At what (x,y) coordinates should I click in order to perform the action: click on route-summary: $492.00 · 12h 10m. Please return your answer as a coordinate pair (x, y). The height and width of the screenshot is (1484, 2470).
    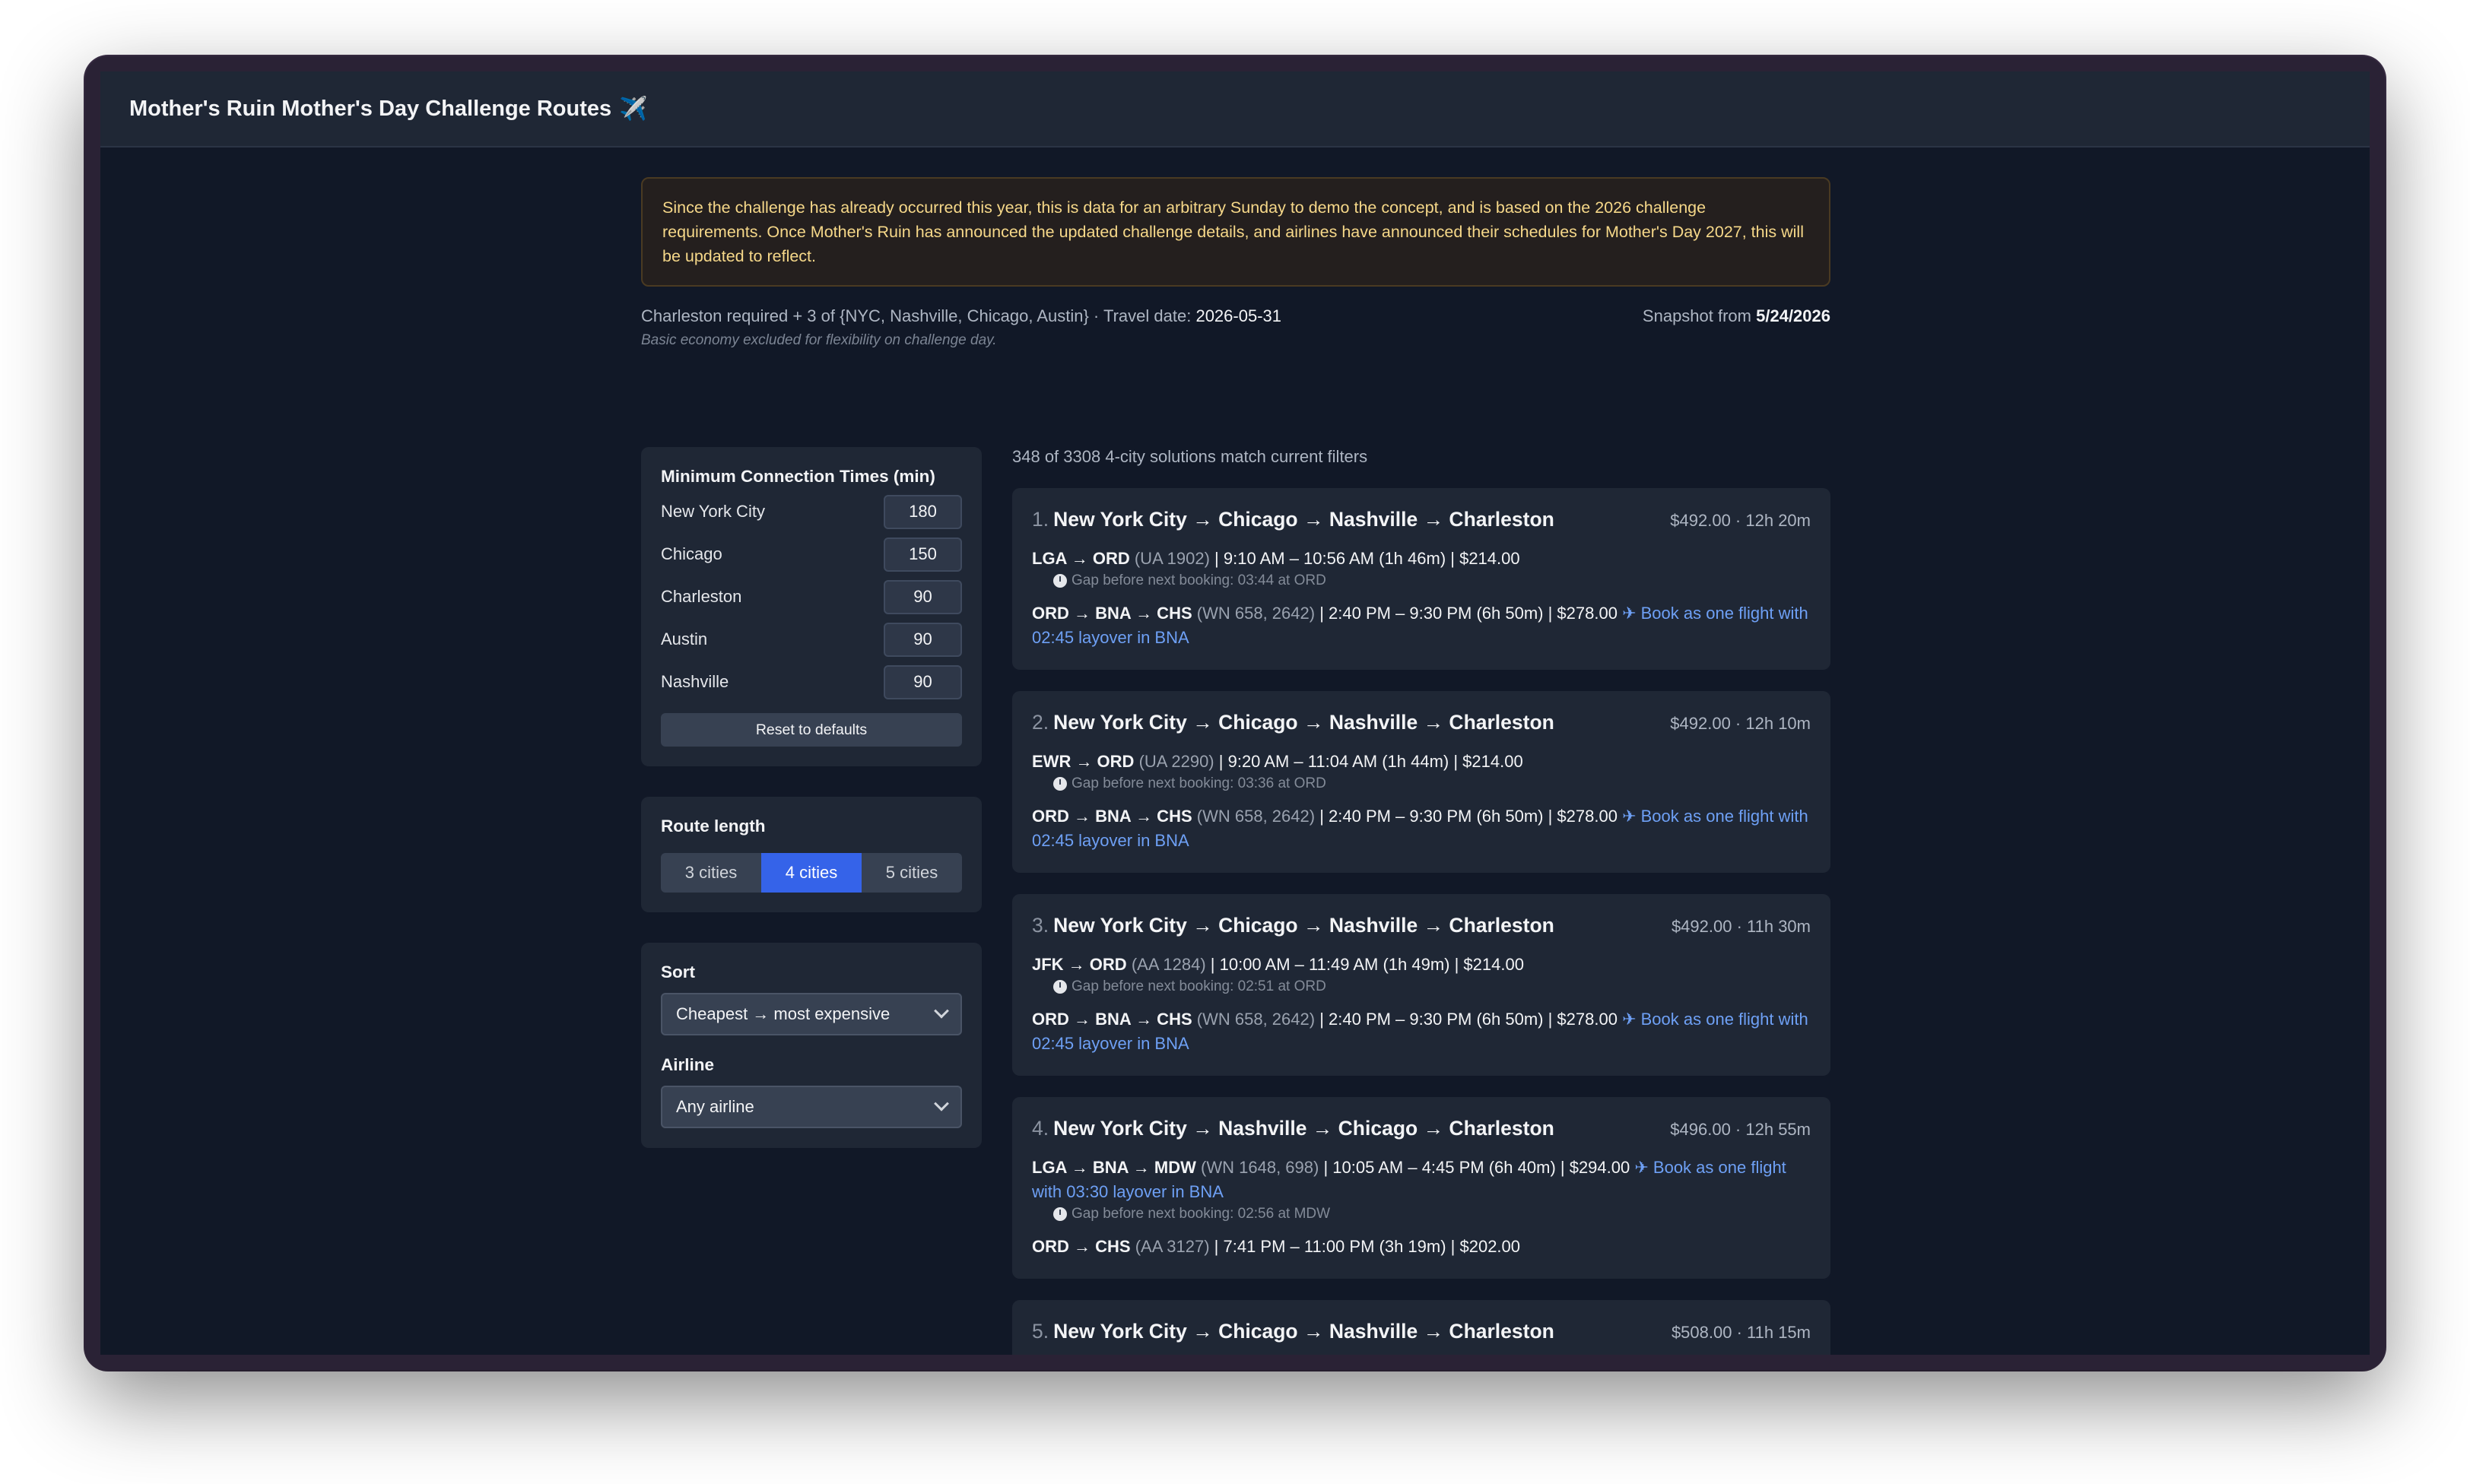
    Looking at the image, I should click on (1741, 723).